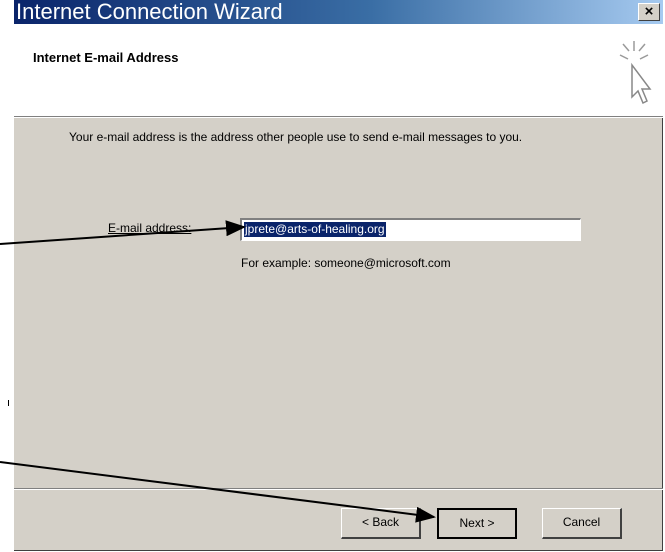 Image resolution: width=665 pixels, height=552 pixels. Describe the element at coordinates (338, 117) in the screenshot. I see `header-separator` at that location.